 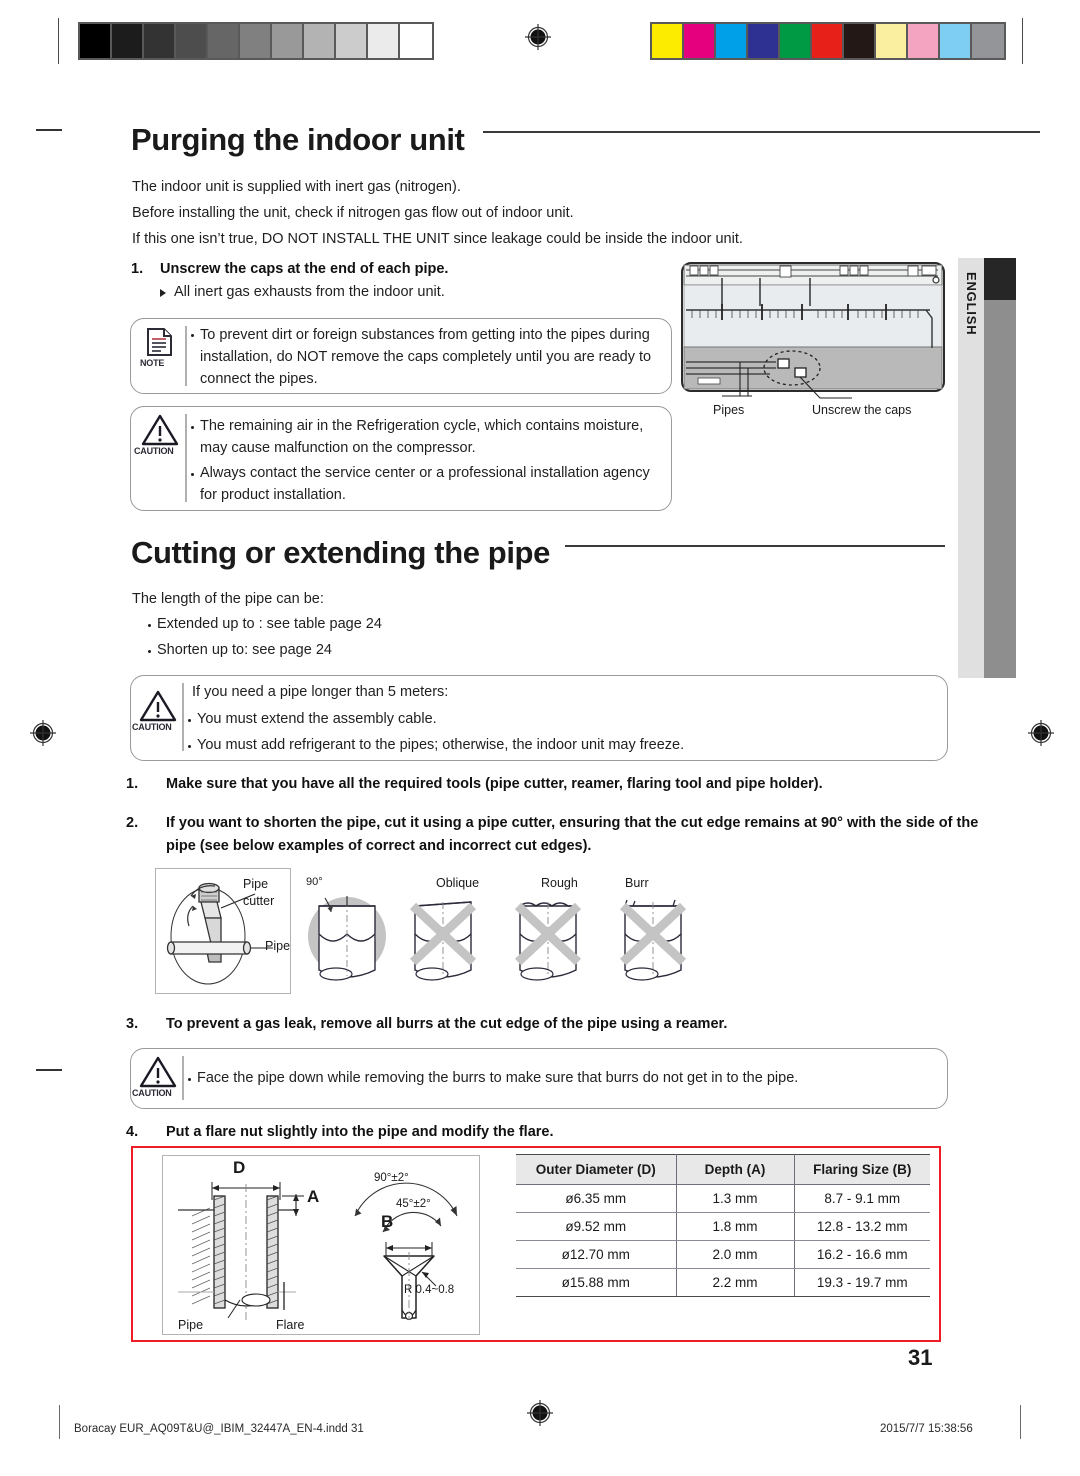 I want to click on table-cell-flaring-size: 16.2 - 16.6 mm, so click(x=862, y=1254).